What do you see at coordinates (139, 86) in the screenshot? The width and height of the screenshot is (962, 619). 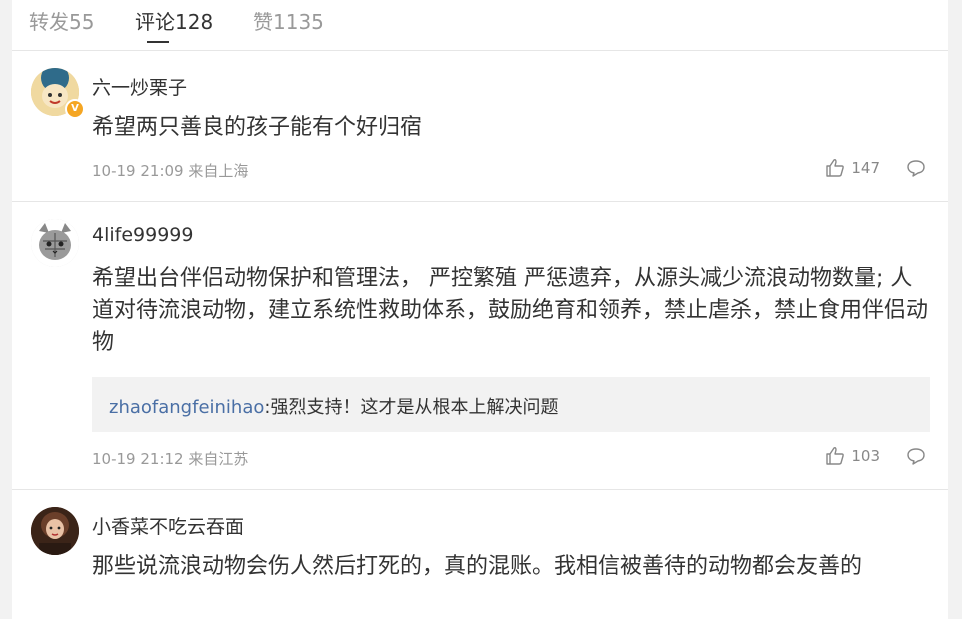 I see `comment-username: 六一炒栗子` at bounding box center [139, 86].